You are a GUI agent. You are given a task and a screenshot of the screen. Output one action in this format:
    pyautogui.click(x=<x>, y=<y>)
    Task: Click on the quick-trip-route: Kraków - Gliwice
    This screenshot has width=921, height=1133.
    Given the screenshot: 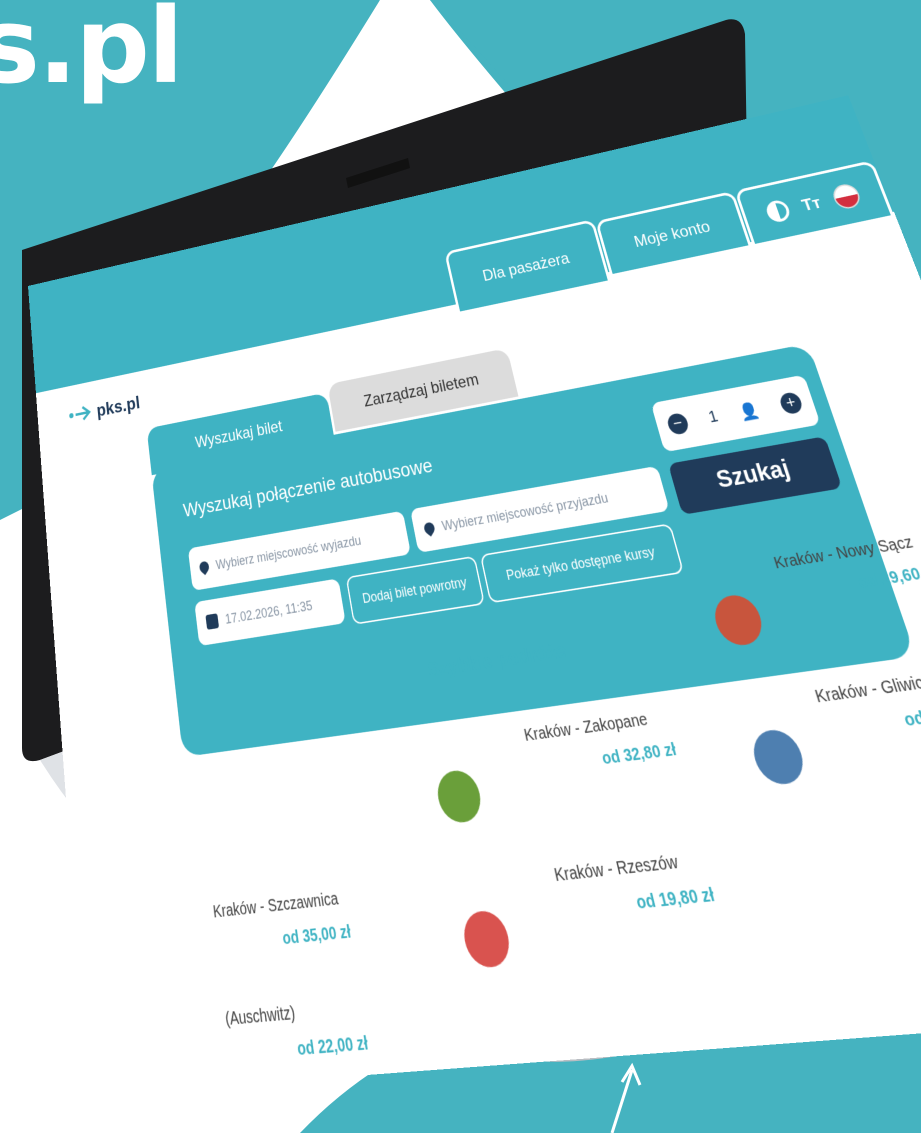 What is the action you would take?
    pyautogui.click(x=867, y=690)
    